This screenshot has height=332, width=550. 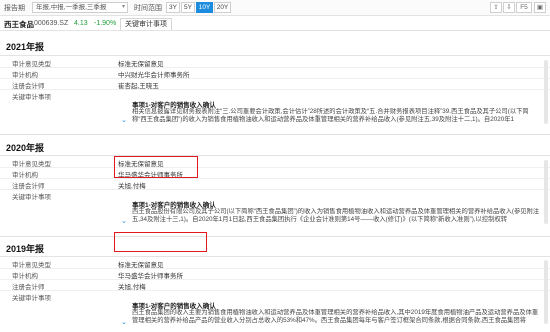 I want to click on row-accountants: 注册会计师 崔杏起,王晓玉, so click(x=275, y=85).